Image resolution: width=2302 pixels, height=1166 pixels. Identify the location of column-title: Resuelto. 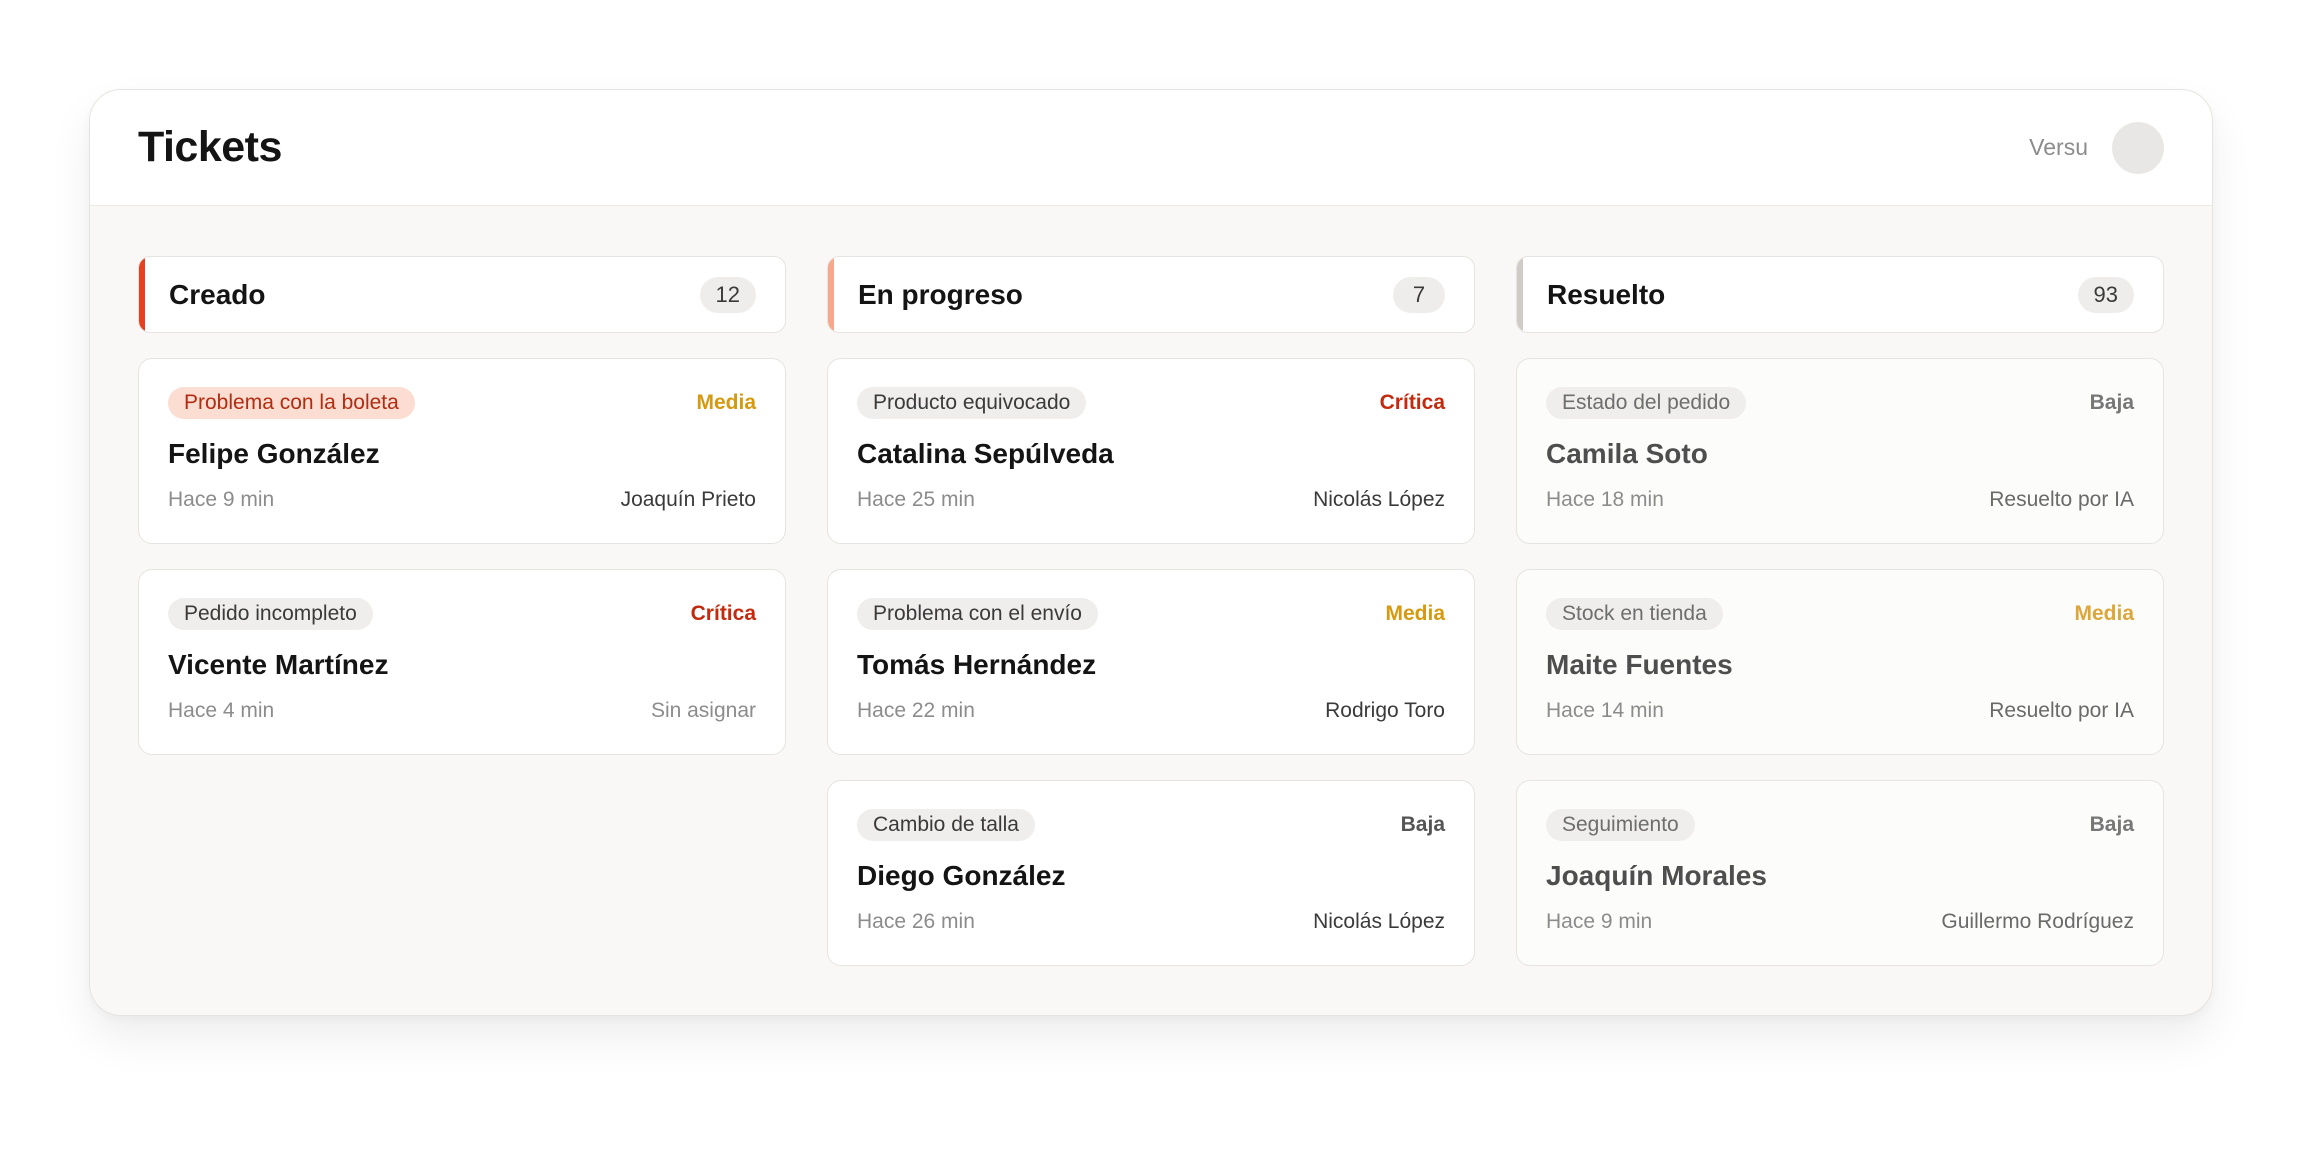
(1606, 294).